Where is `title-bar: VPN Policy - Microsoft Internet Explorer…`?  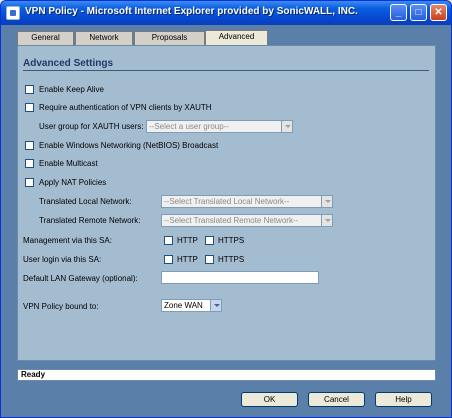 title-bar: VPN Policy - Microsoft Internet Explorer… is located at coordinates (226, 13).